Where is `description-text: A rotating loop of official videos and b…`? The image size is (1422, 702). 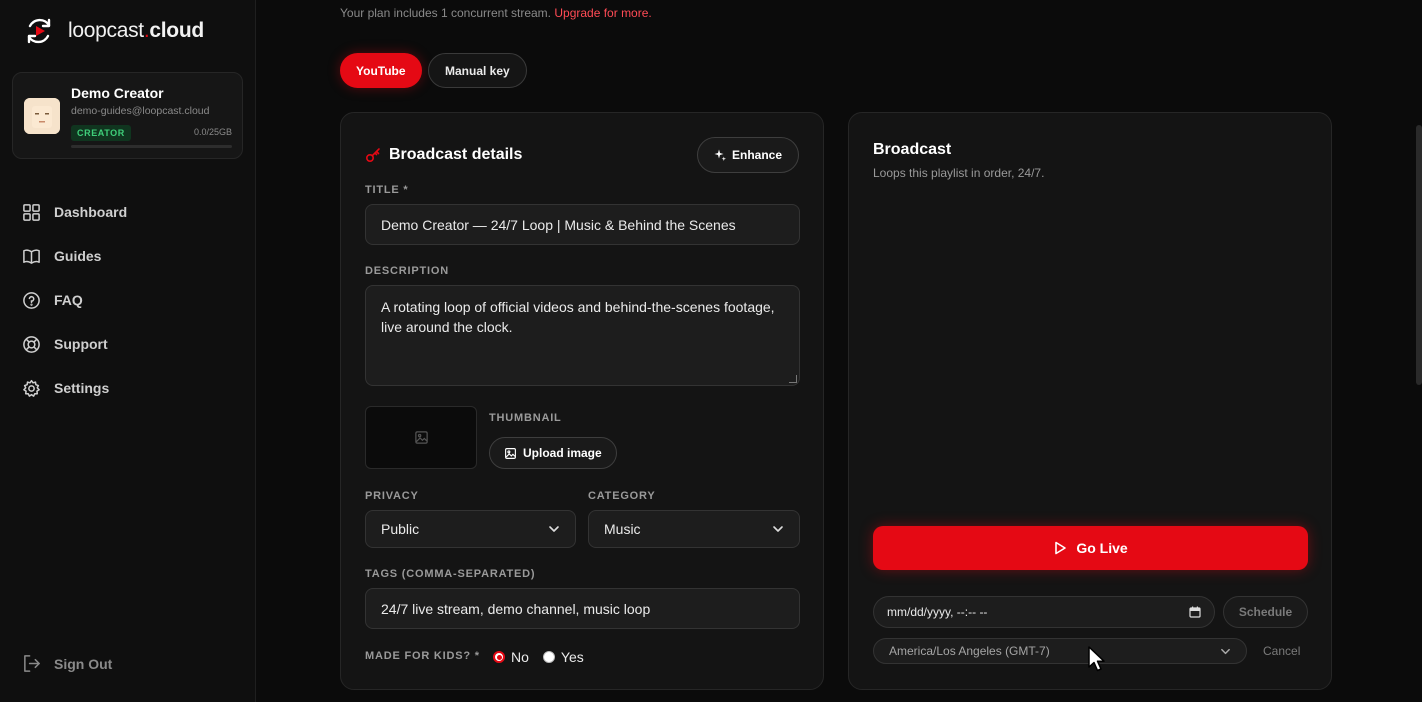 description-text: A rotating loop of official videos and b… is located at coordinates (578, 317).